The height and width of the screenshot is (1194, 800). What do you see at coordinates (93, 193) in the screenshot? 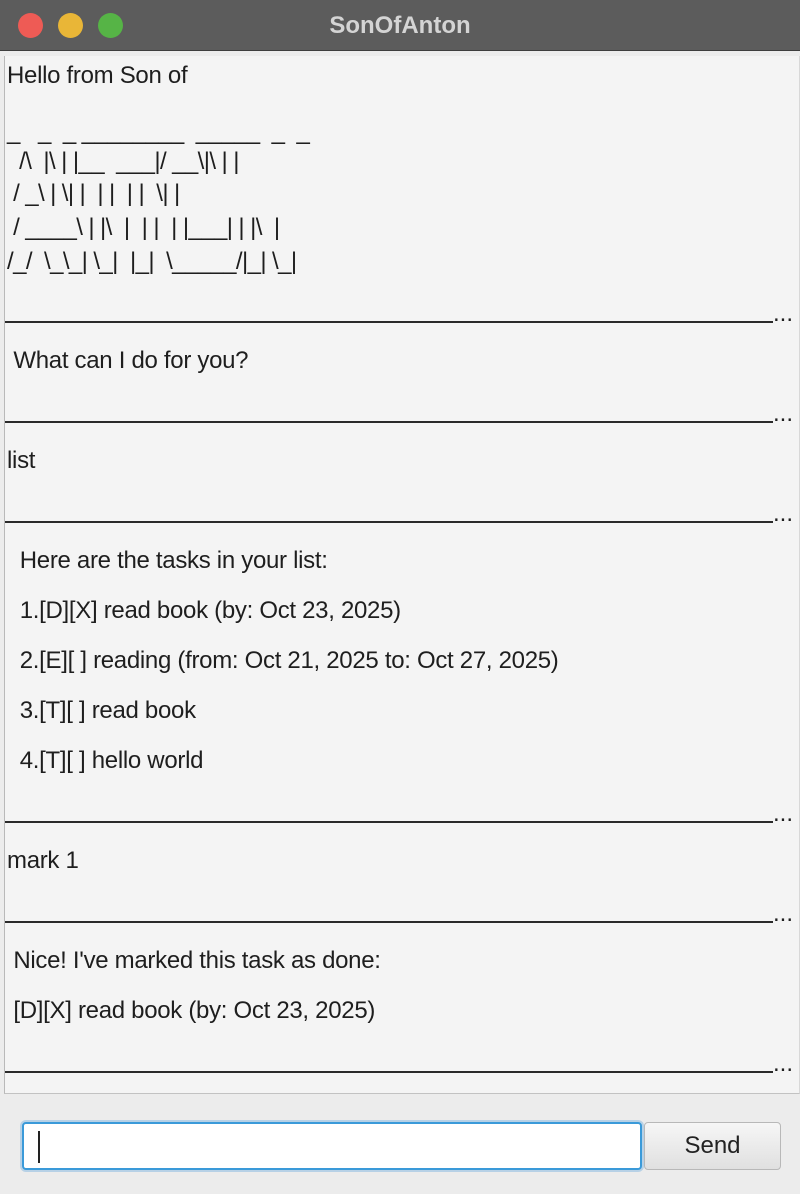
I see `ascii-logo-line: / _\ | \| | | | | | \| |` at bounding box center [93, 193].